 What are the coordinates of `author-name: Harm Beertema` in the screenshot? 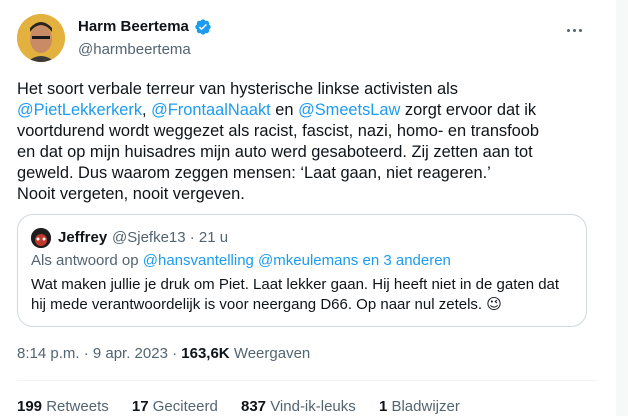 It's located at (133, 26).